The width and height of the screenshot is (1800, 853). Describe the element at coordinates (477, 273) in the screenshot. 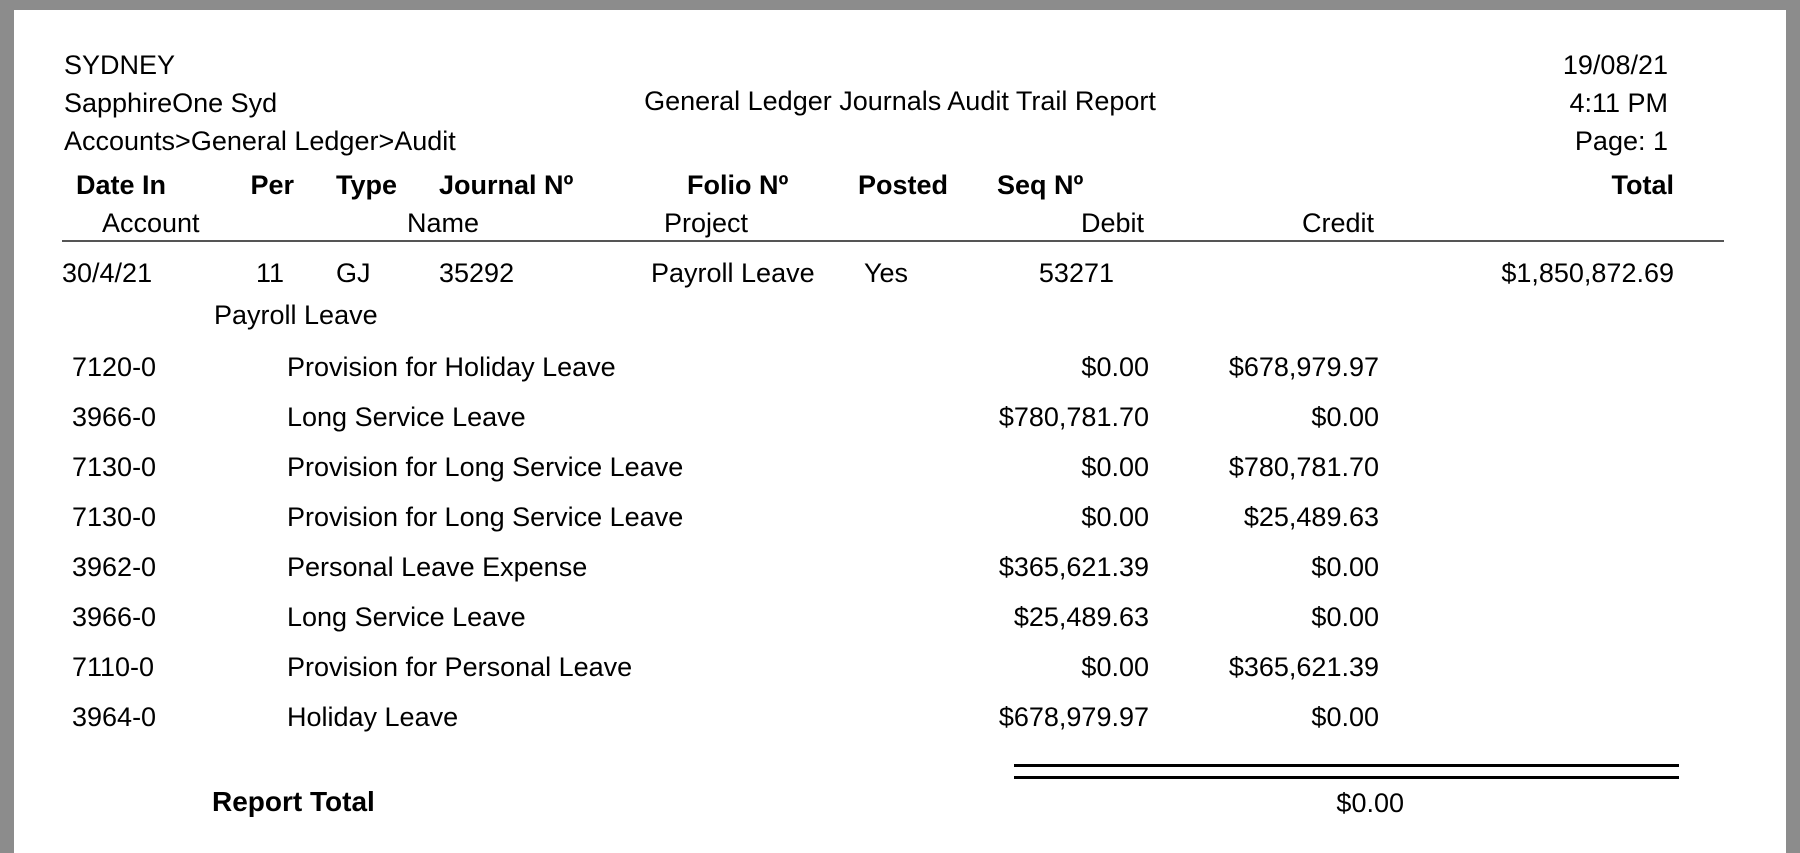

I see `journal-no: 35292` at that location.